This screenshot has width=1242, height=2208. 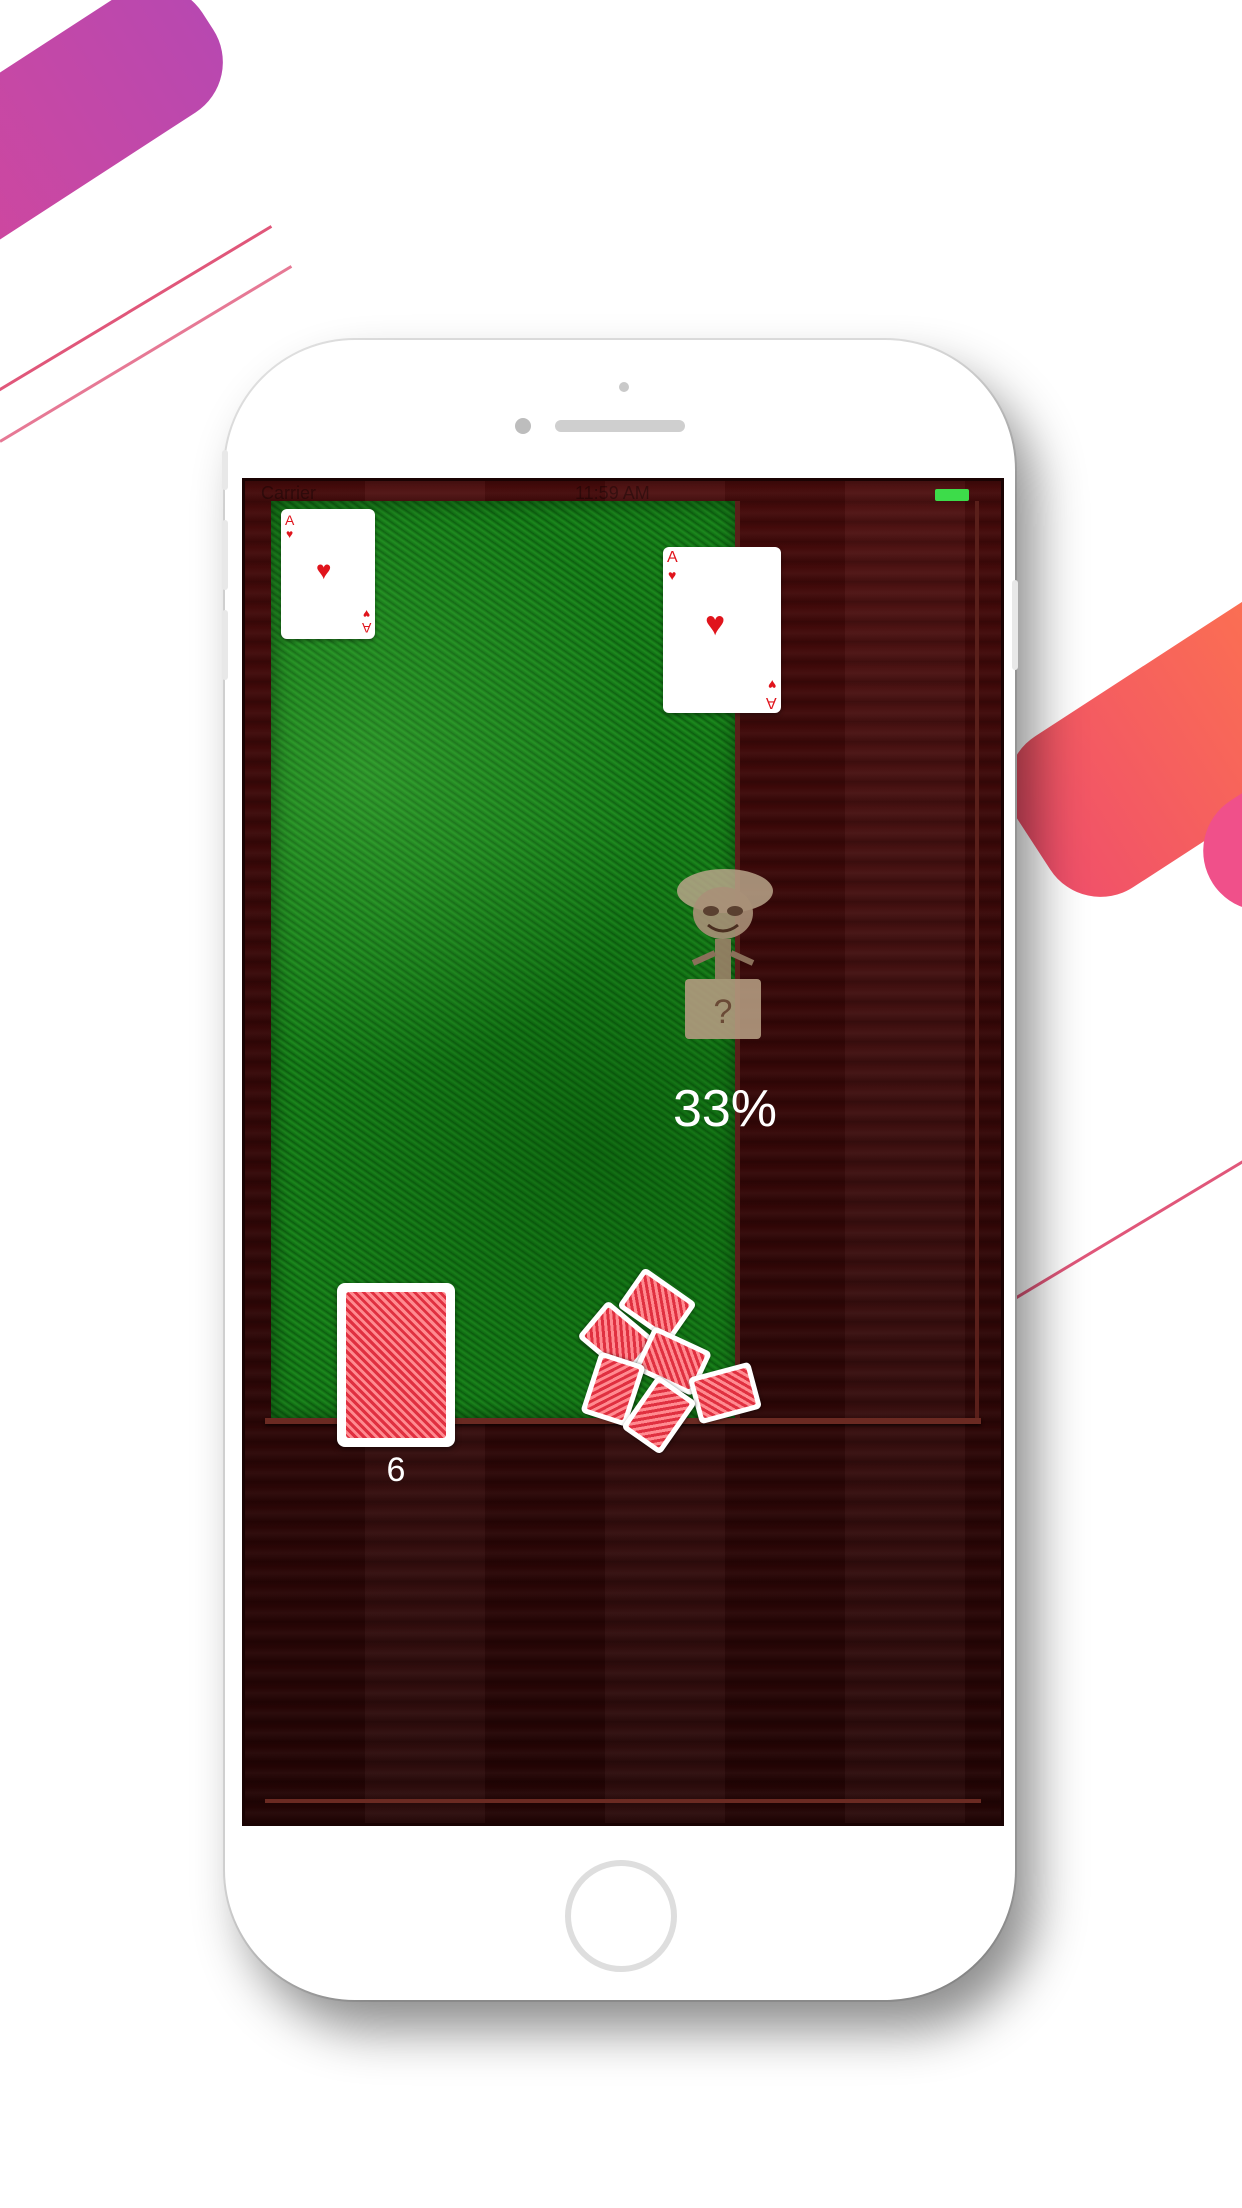 What do you see at coordinates (725, 1109) in the screenshot?
I see `win-chance-label: 33%` at bounding box center [725, 1109].